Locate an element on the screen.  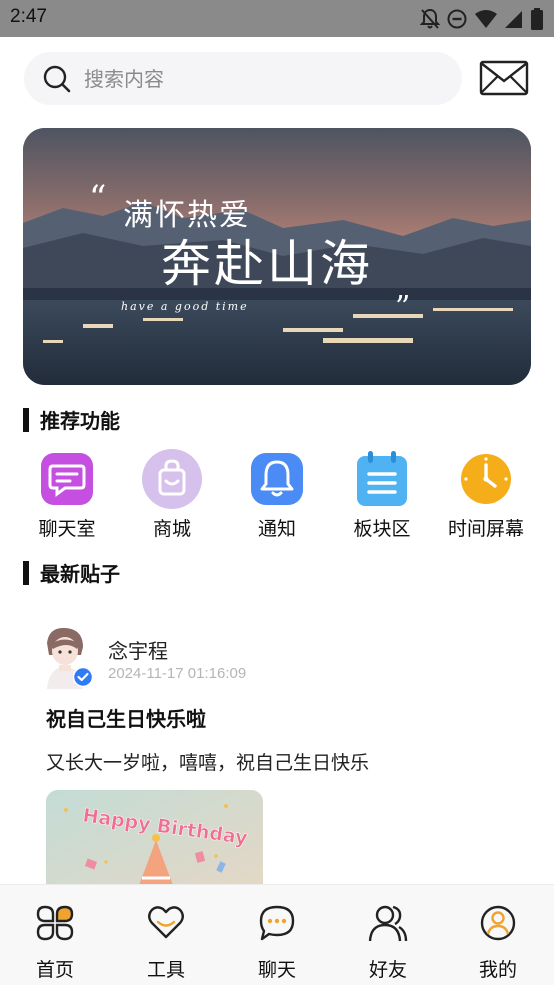
post-title: 祝自己生日快乐啦 is located at coordinates (126, 717).